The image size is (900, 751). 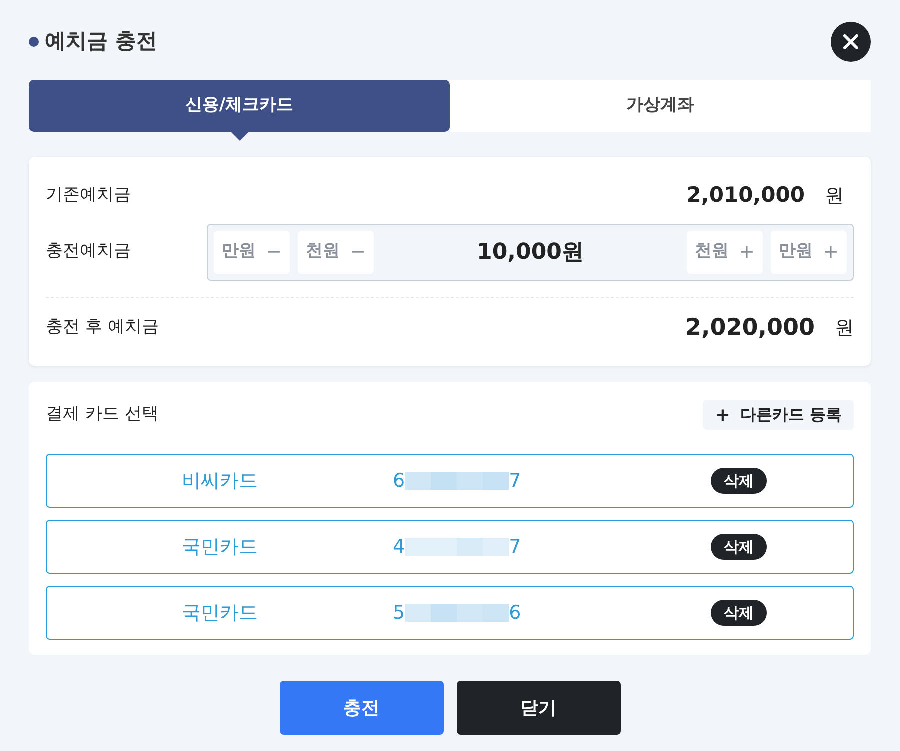 What do you see at coordinates (399, 481) in the screenshot?
I see `card-number-first: 6` at bounding box center [399, 481].